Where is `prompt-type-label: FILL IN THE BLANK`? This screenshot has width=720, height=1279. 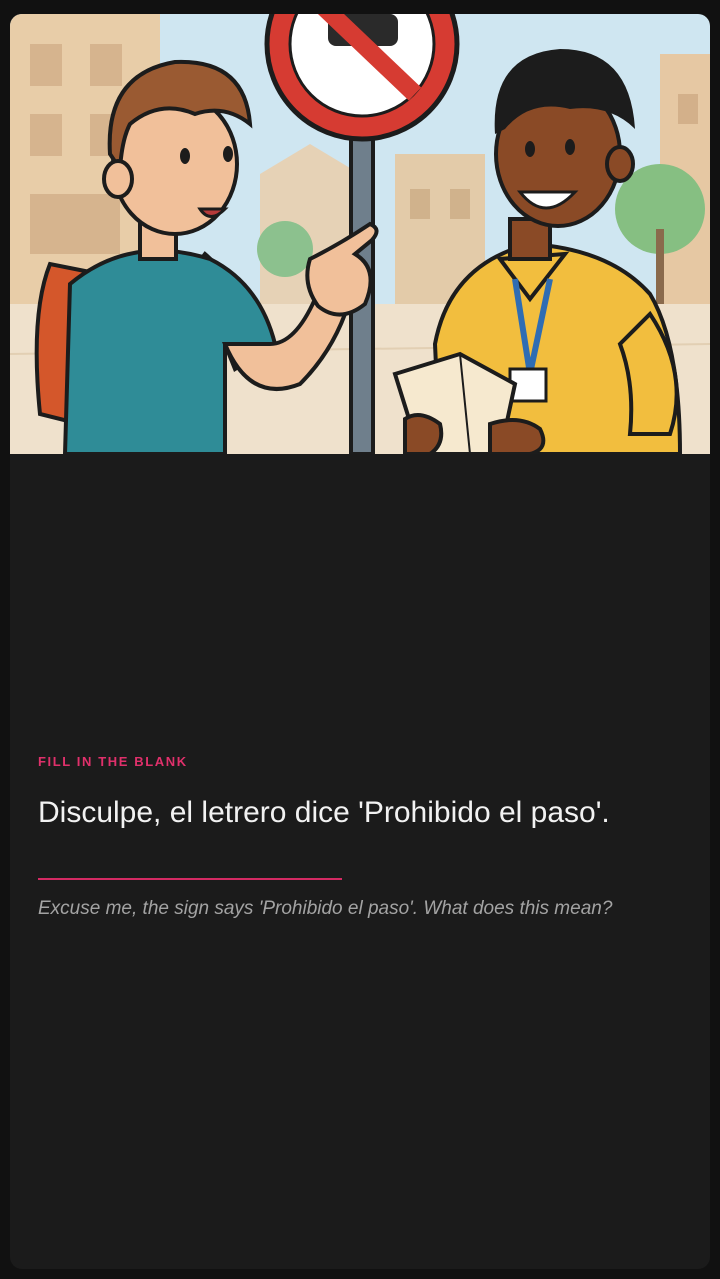 prompt-type-label: FILL IN THE BLANK is located at coordinates (113, 761).